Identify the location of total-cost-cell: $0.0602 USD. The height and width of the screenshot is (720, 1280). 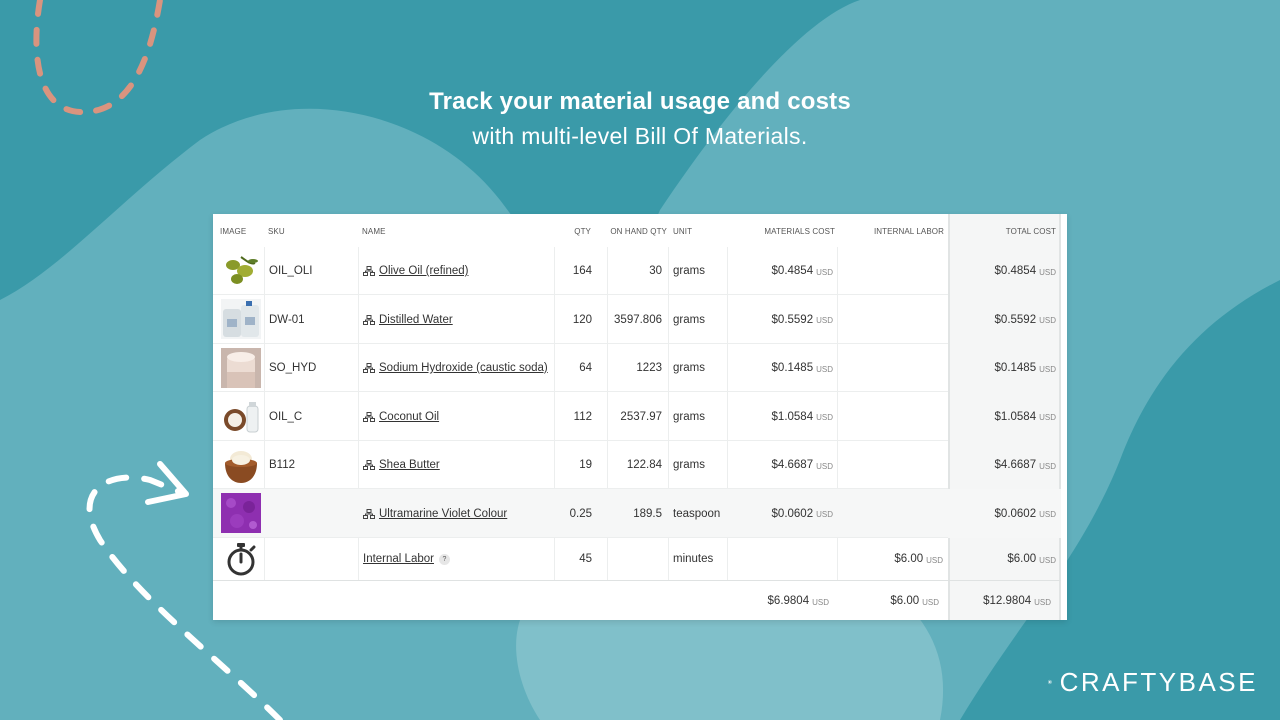
(1002, 513).